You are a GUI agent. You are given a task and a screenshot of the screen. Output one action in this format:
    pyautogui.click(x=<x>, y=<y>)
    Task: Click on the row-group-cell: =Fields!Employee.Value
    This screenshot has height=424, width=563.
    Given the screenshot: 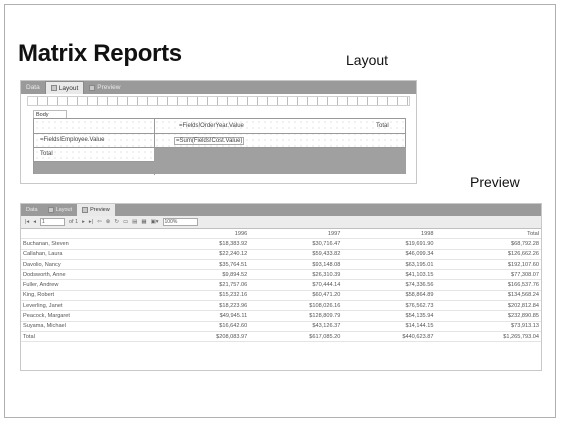 What is the action you would take?
    pyautogui.click(x=72, y=140)
    